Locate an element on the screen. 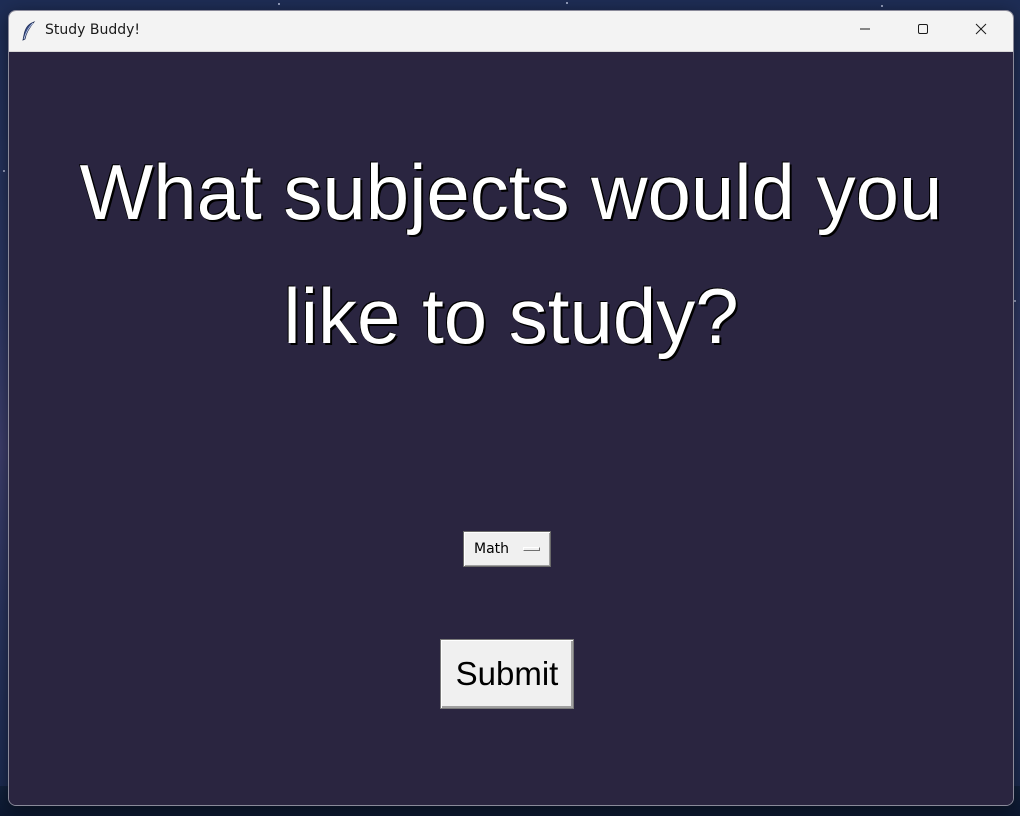  close-button is located at coordinates (981, 31).